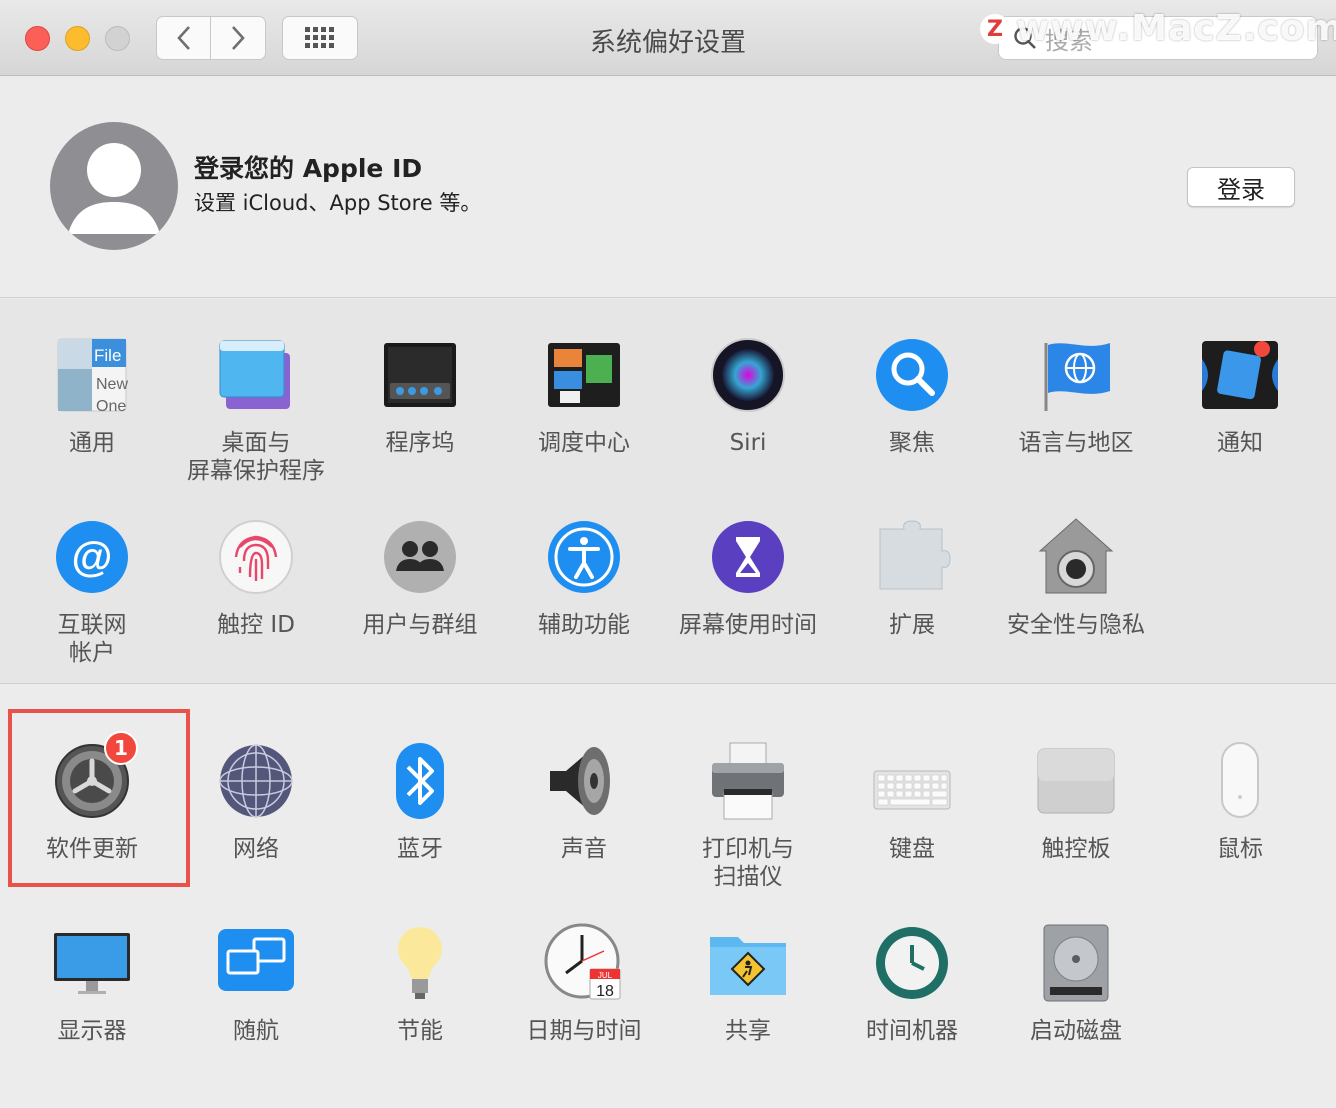 The height and width of the screenshot is (1108, 1336). Describe the element at coordinates (92, 1031) in the screenshot. I see `pref-label: 显示器` at that location.